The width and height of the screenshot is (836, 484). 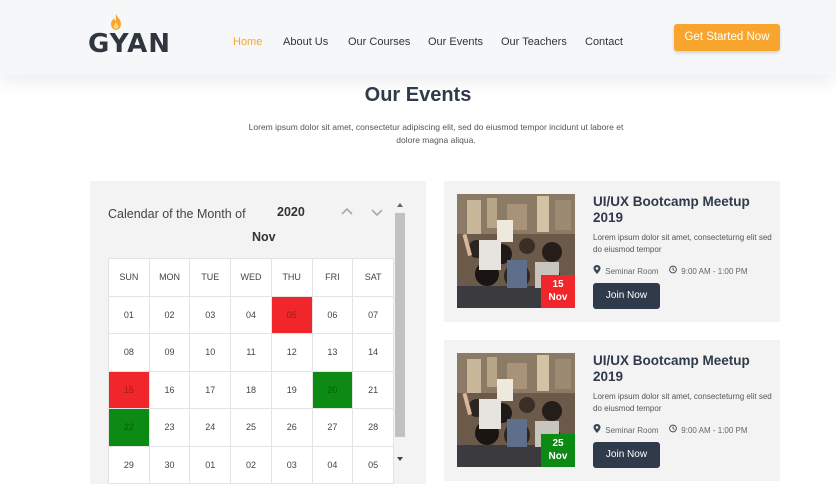 I want to click on calendar-day: 29, so click(x=129, y=464).